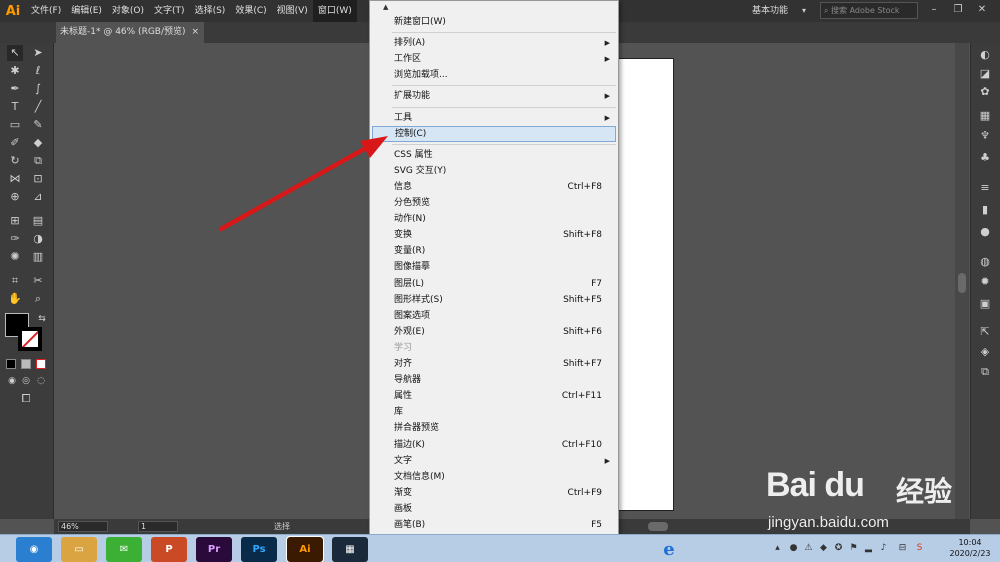 This screenshot has width=1000, height=562. I want to click on width-tool-icon: ⋈, so click(15, 179).